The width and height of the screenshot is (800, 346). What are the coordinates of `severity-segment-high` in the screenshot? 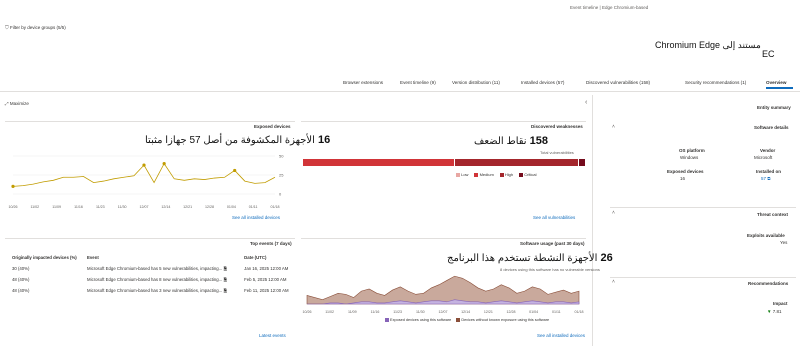 It's located at (517, 162).